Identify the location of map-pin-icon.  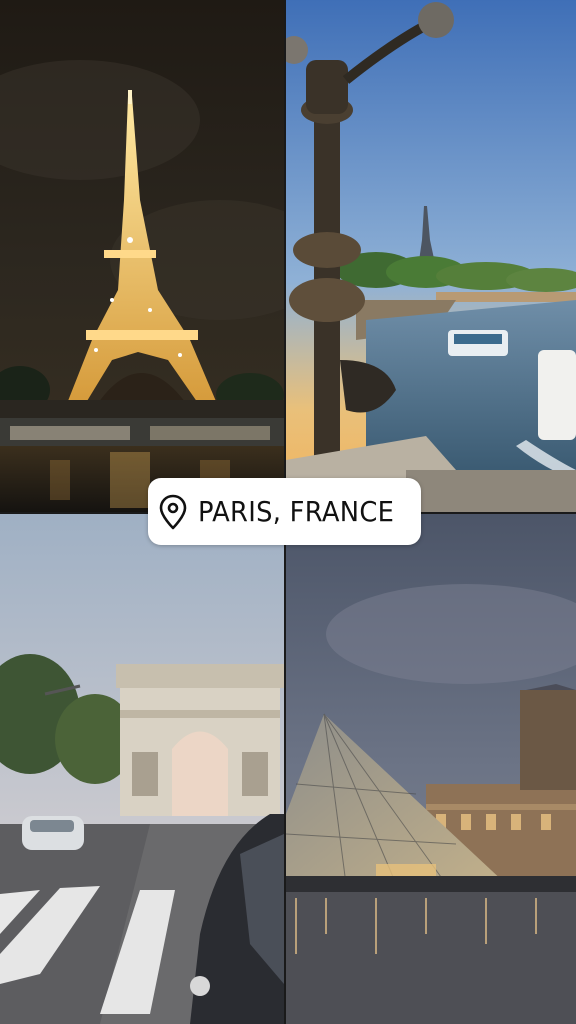
(173, 512).